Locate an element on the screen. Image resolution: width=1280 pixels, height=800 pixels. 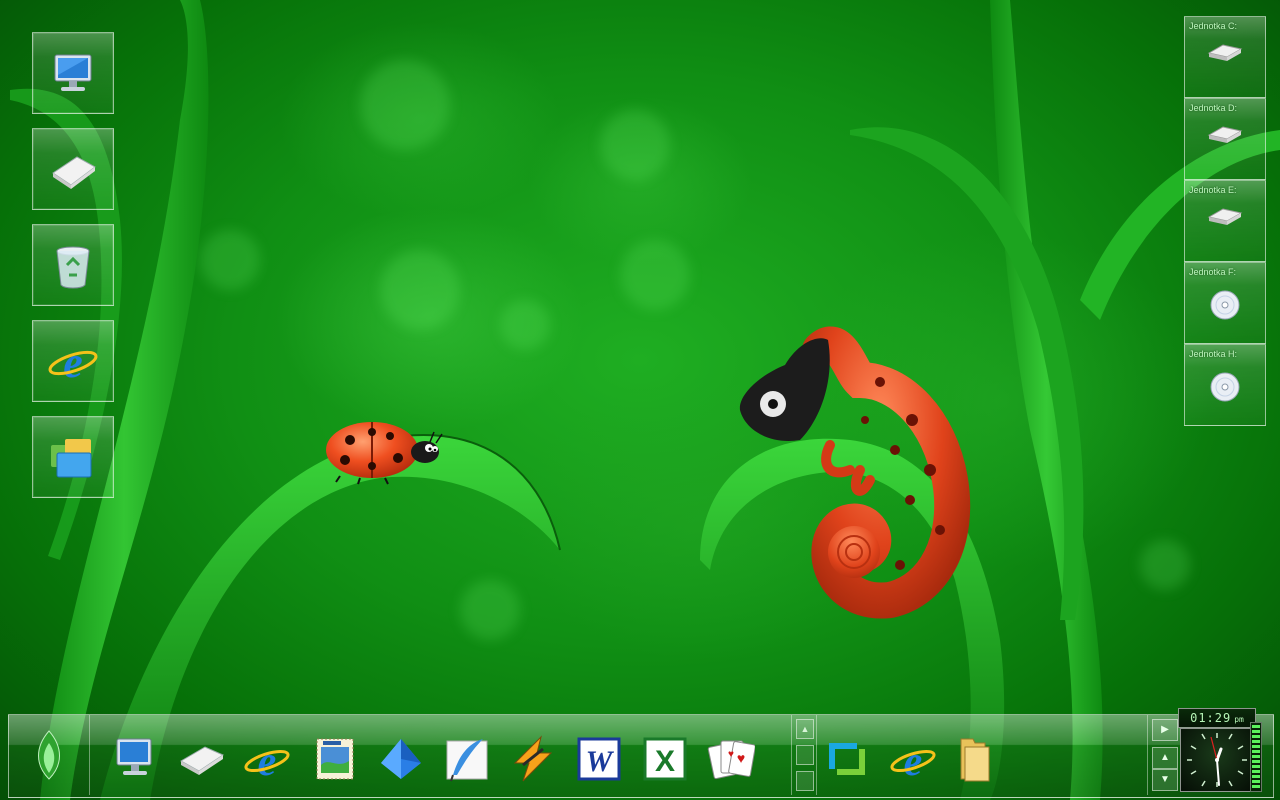
analog-clock is located at coordinates (1217, 760).